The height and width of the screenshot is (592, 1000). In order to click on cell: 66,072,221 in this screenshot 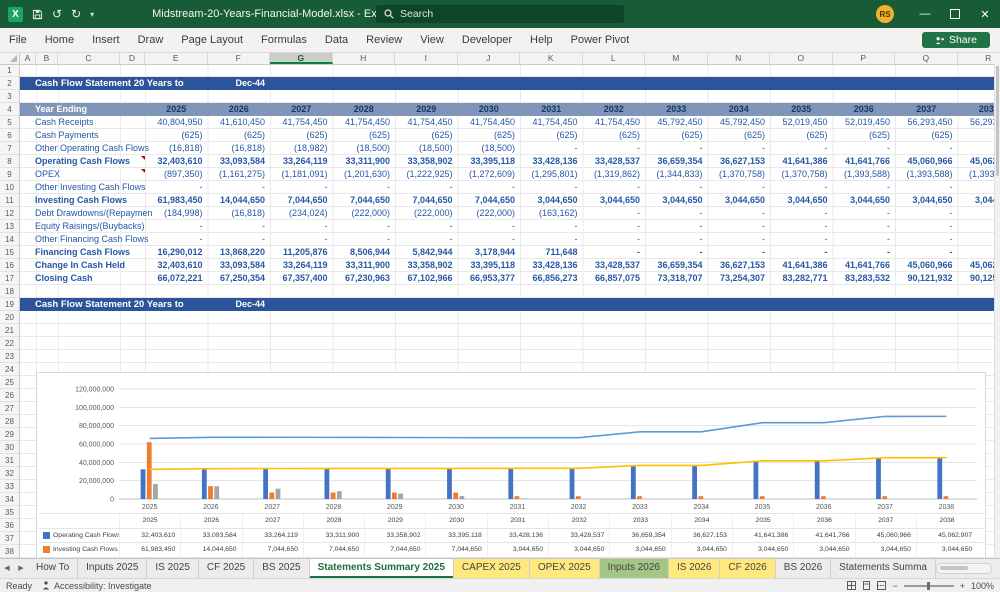, I will do `click(176, 278)`.